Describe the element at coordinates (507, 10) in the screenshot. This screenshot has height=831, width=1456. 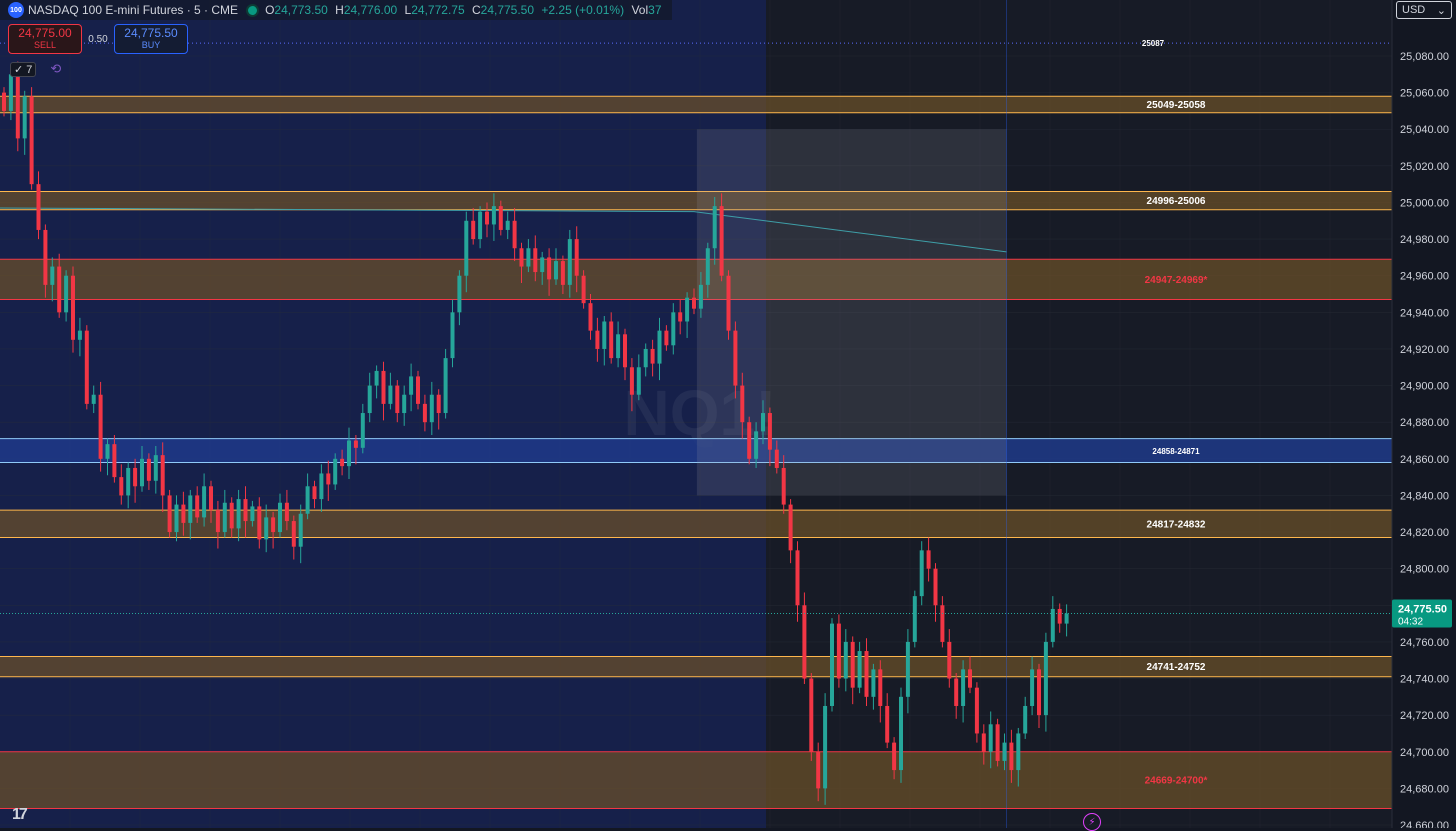
I see `close-value: 24,775.50` at that location.